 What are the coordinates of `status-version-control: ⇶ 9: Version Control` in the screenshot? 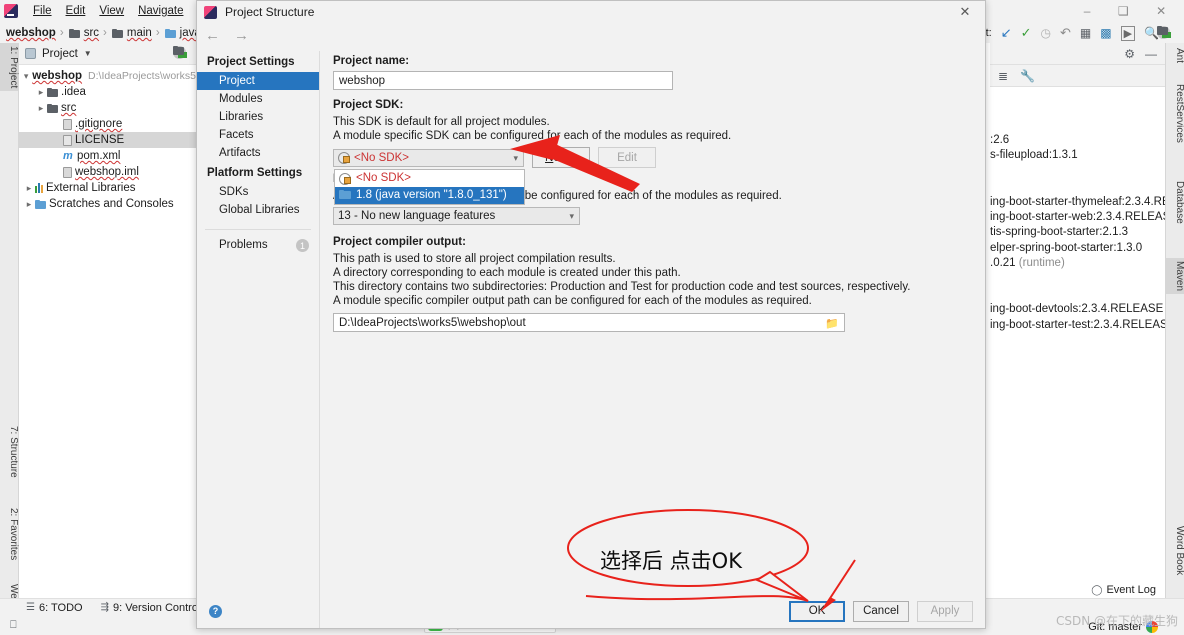 It's located at (151, 608).